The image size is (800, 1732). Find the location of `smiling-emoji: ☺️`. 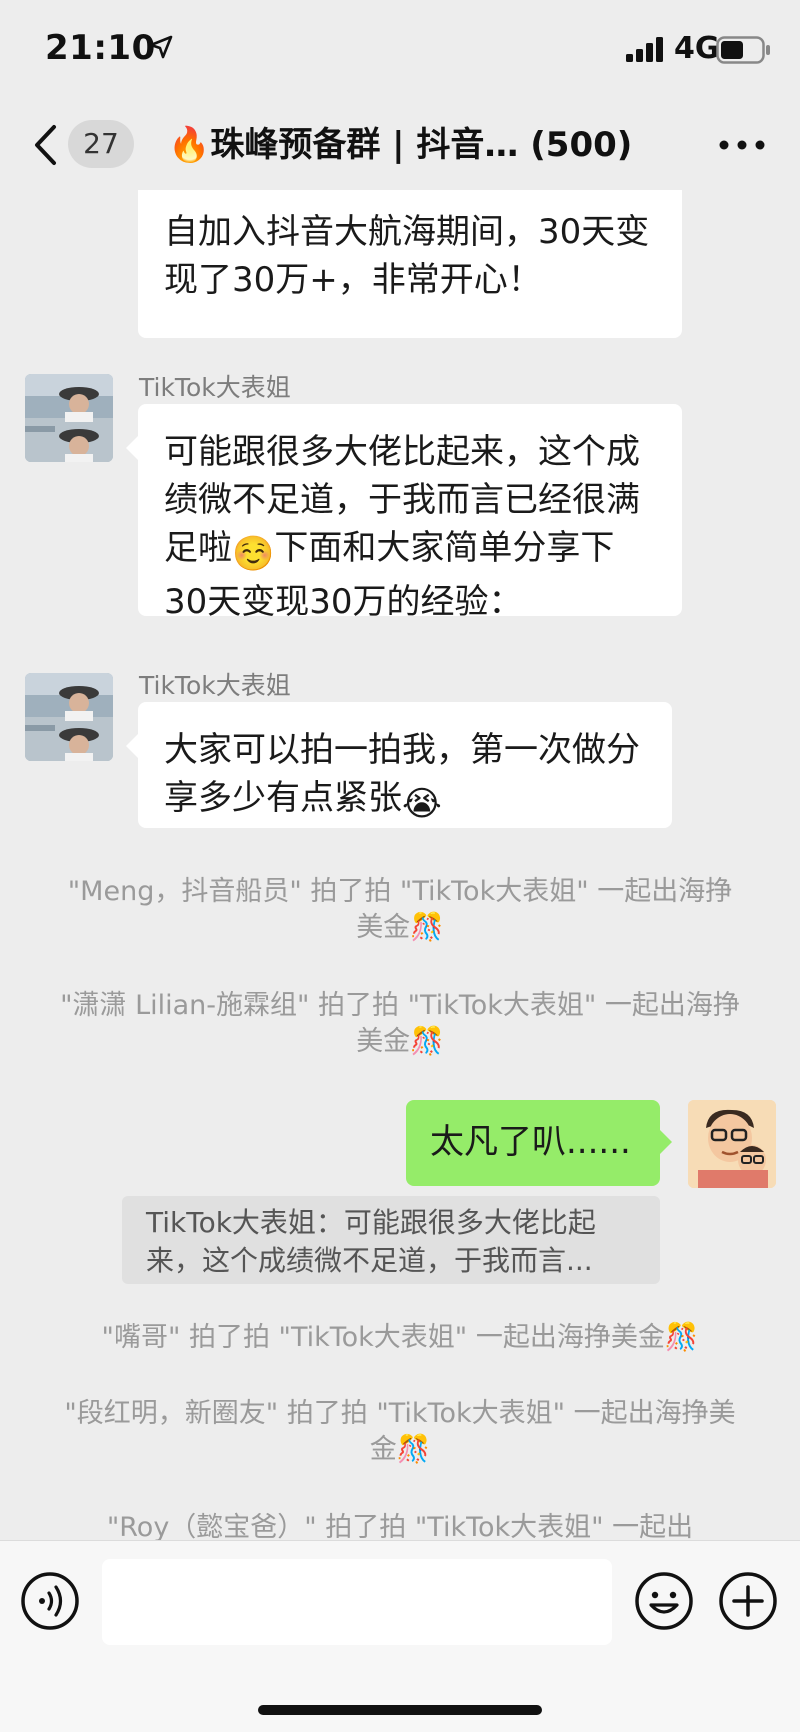

smiling-emoji: ☺️ is located at coordinates (253, 554).